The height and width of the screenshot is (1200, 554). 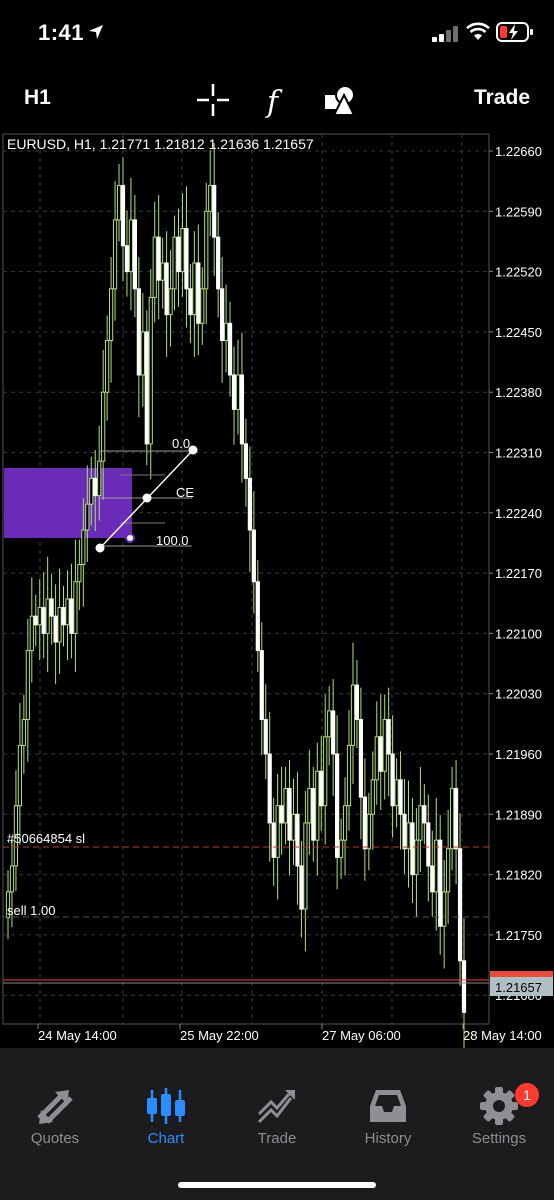 What do you see at coordinates (213, 100) in the screenshot?
I see `crosshair-icon` at bounding box center [213, 100].